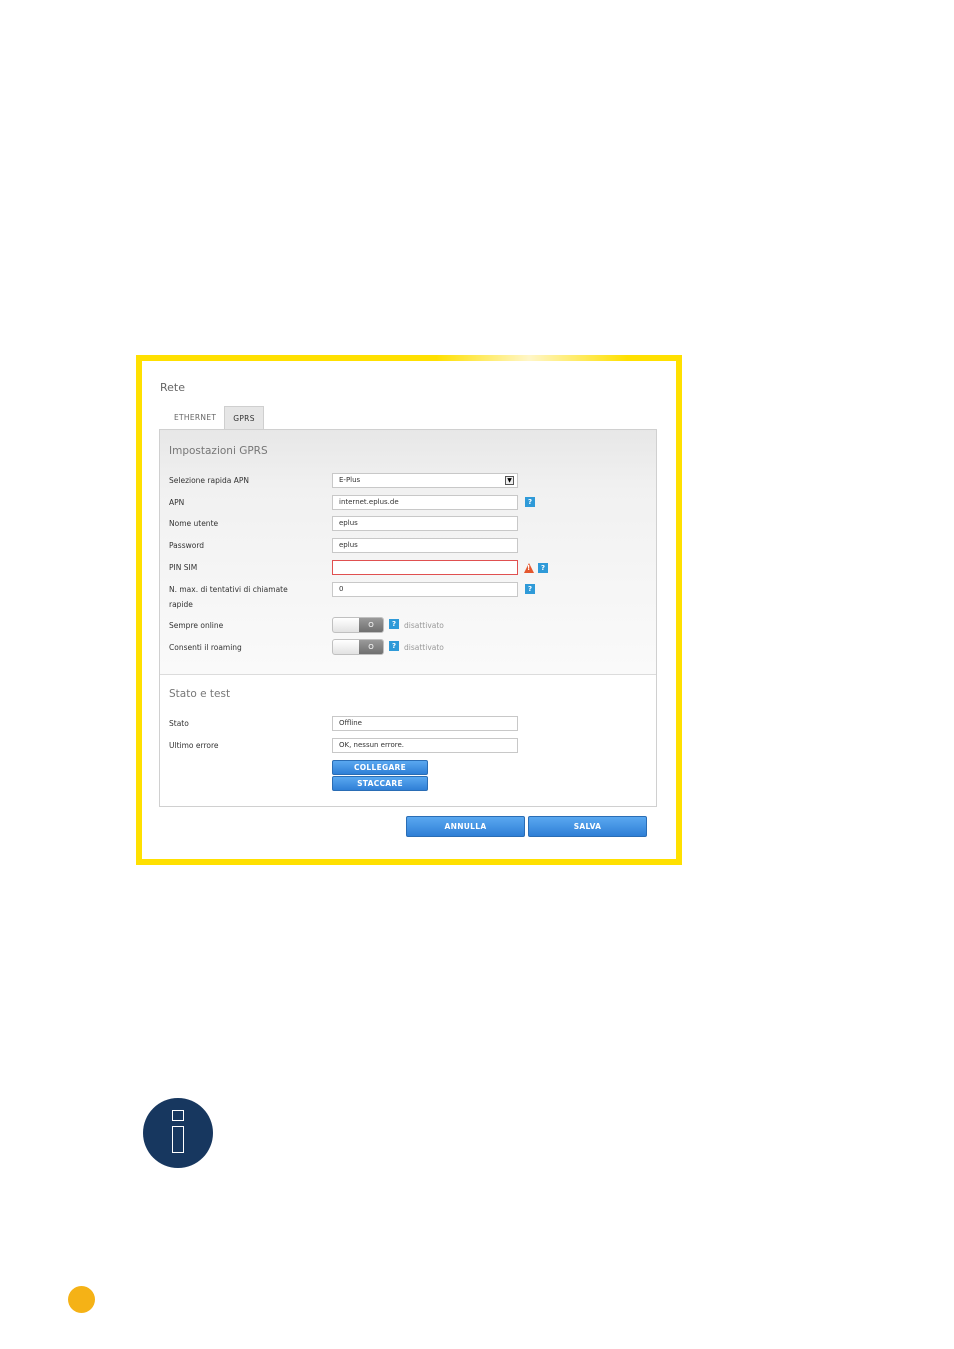  What do you see at coordinates (228, 597) in the screenshot?
I see `retries-label: N. max. di tentativi di chiamate rapide` at bounding box center [228, 597].